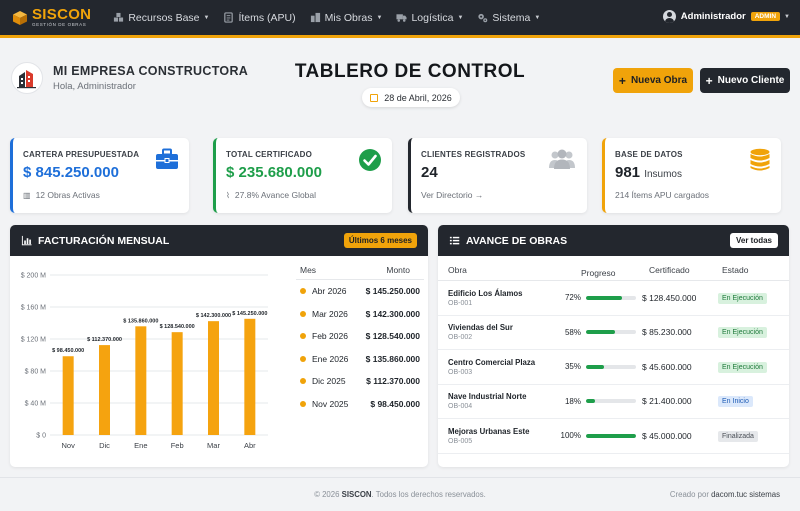 The width and height of the screenshot is (800, 511). I want to click on briefcase-icon, so click(167, 158).